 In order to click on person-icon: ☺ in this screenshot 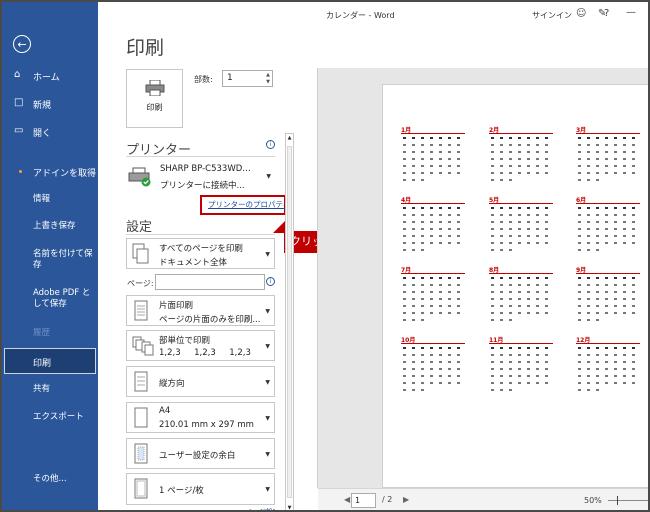, I will do `click(581, 13)`.